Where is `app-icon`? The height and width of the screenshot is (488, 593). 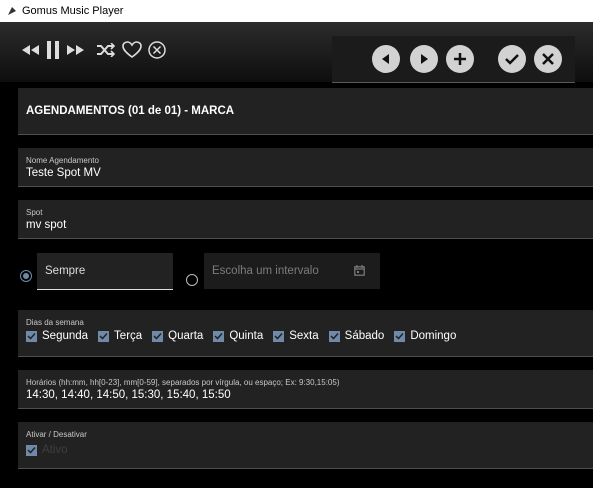 app-icon is located at coordinates (12, 11).